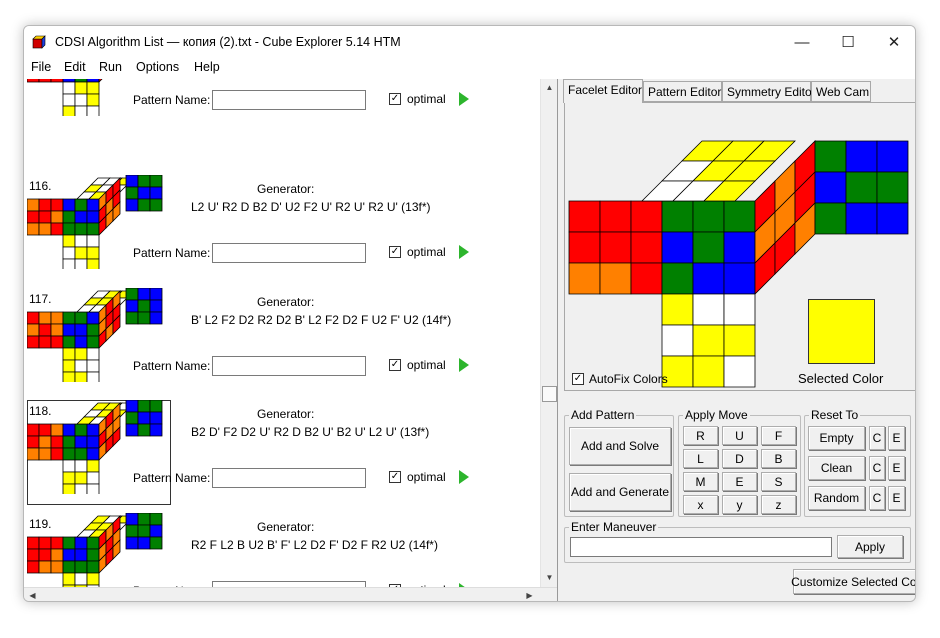  What do you see at coordinates (41, 67) in the screenshot?
I see `menu-file: File` at bounding box center [41, 67].